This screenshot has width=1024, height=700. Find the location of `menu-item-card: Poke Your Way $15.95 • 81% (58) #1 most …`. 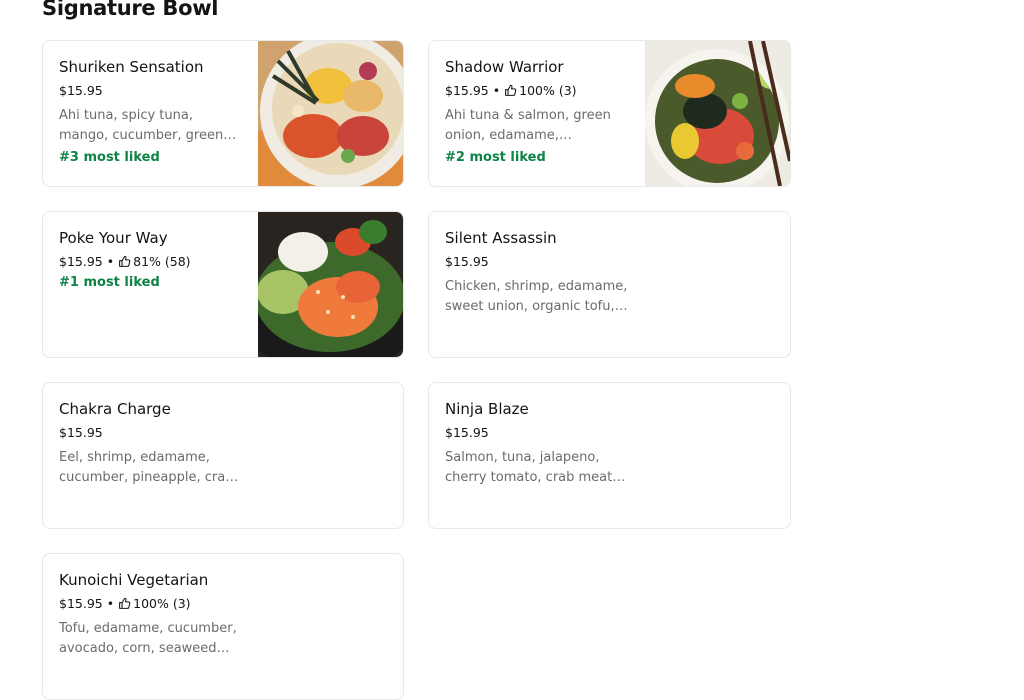

menu-item-card: Poke Your Way $15.95 • 81% (58) #1 most … is located at coordinates (223, 284).